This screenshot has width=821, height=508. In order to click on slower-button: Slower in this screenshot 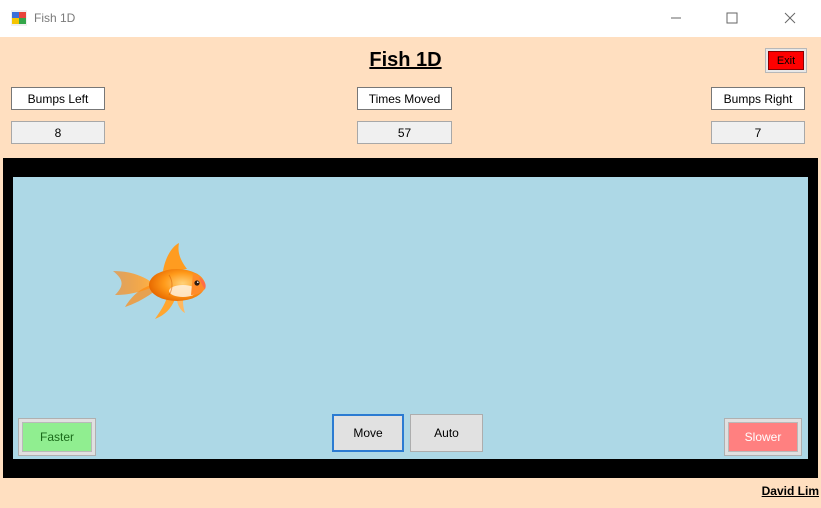, I will do `click(763, 437)`.